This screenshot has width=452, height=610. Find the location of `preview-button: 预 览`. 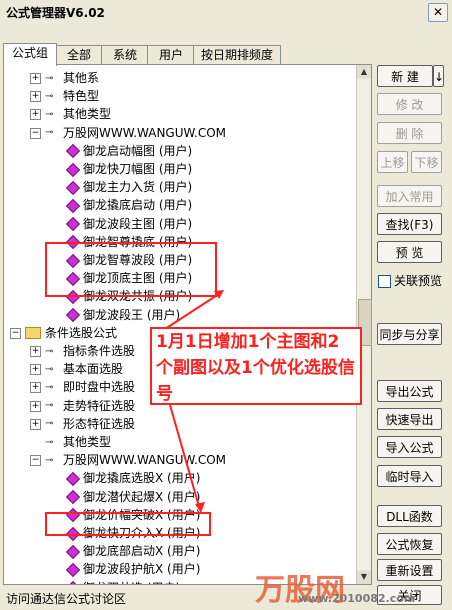

preview-button: 预 览 is located at coordinates (409, 252).